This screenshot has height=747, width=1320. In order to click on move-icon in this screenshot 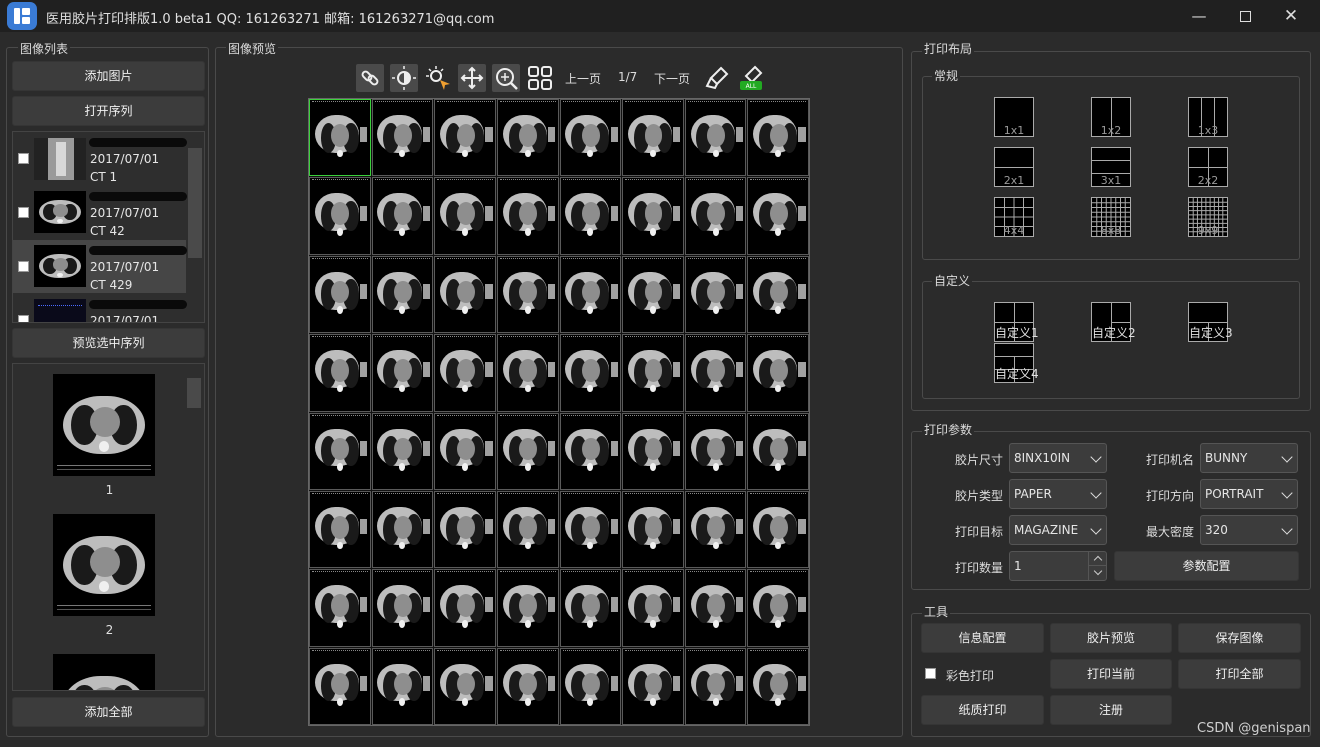, I will do `click(472, 78)`.